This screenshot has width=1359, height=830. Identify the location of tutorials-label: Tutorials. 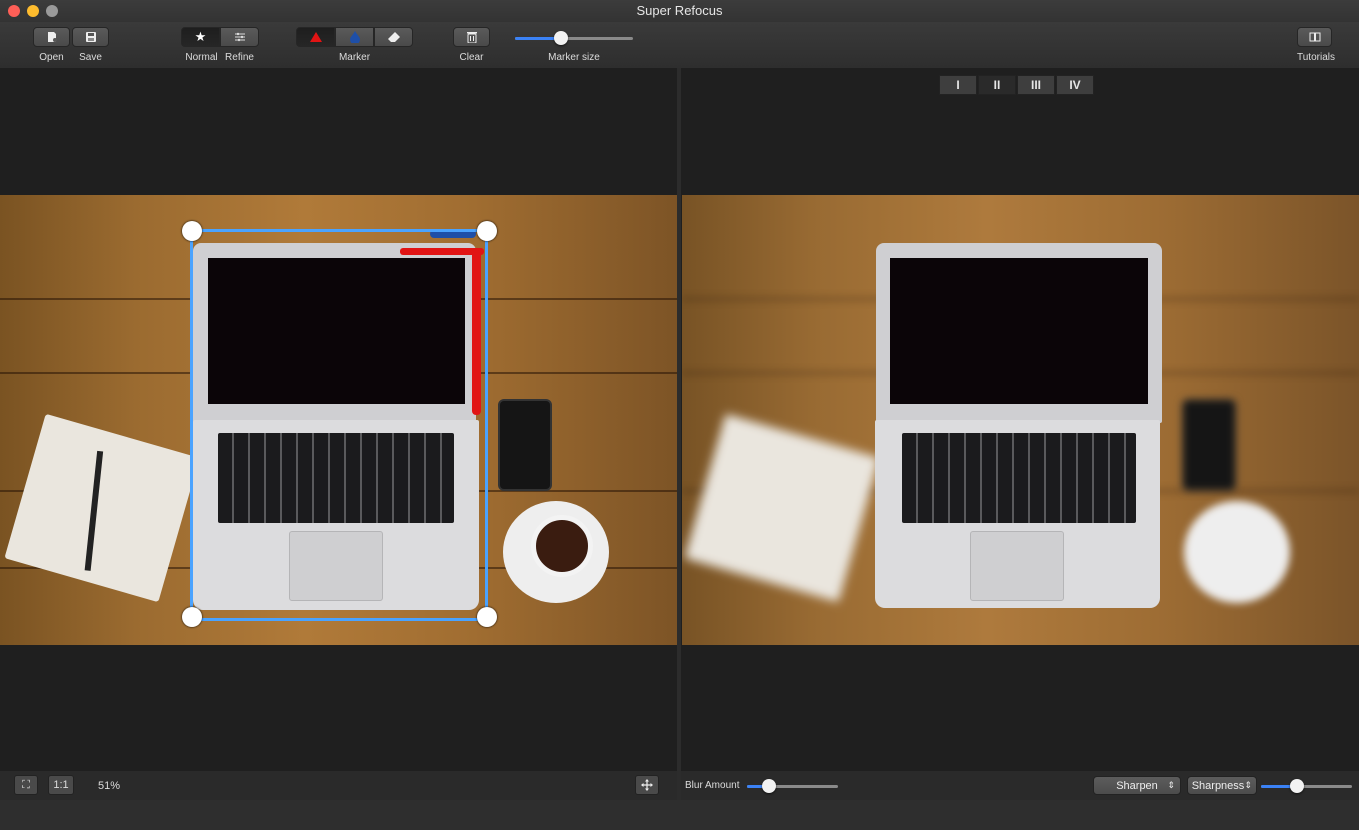
(1316, 57).